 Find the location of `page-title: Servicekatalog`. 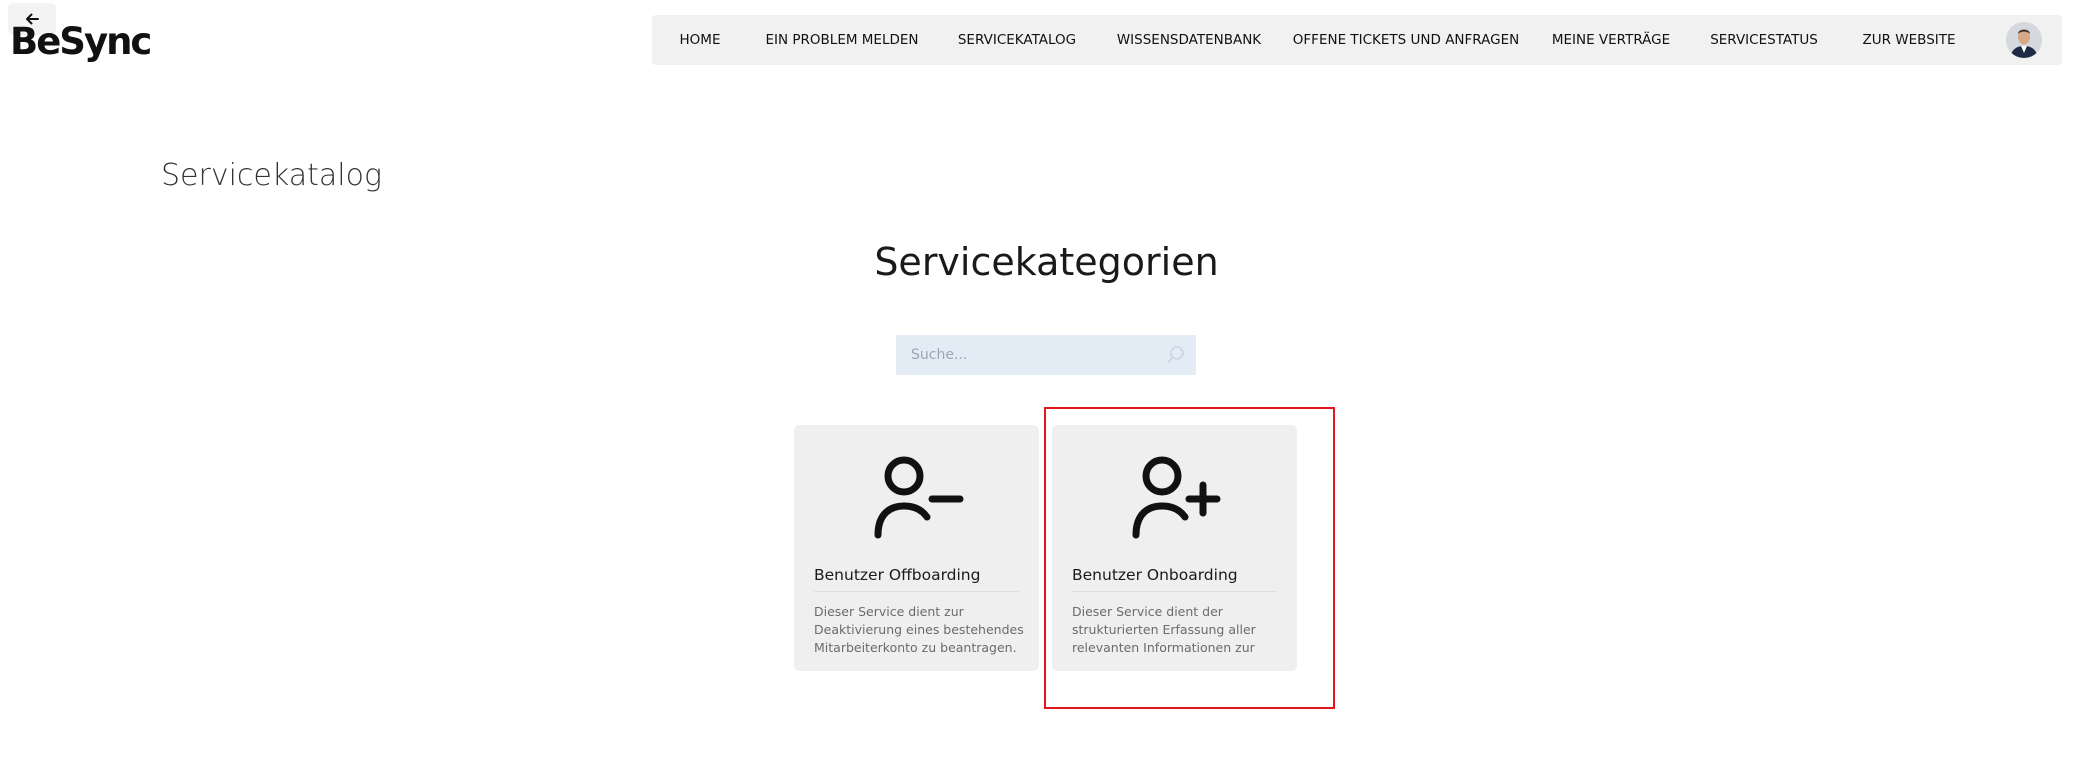

page-title: Servicekatalog is located at coordinates (271, 175).